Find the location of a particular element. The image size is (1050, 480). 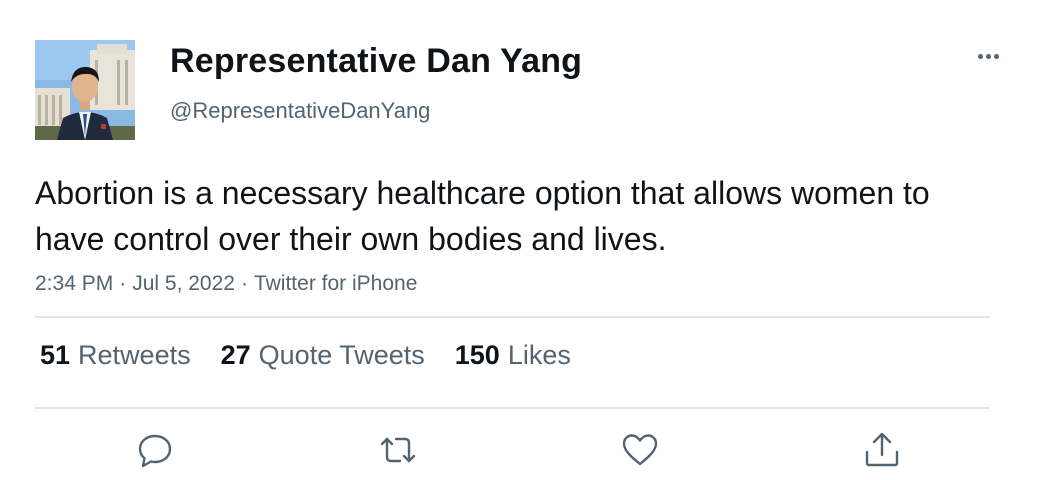

likes-stat: 150 Likes is located at coordinates (513, 355).